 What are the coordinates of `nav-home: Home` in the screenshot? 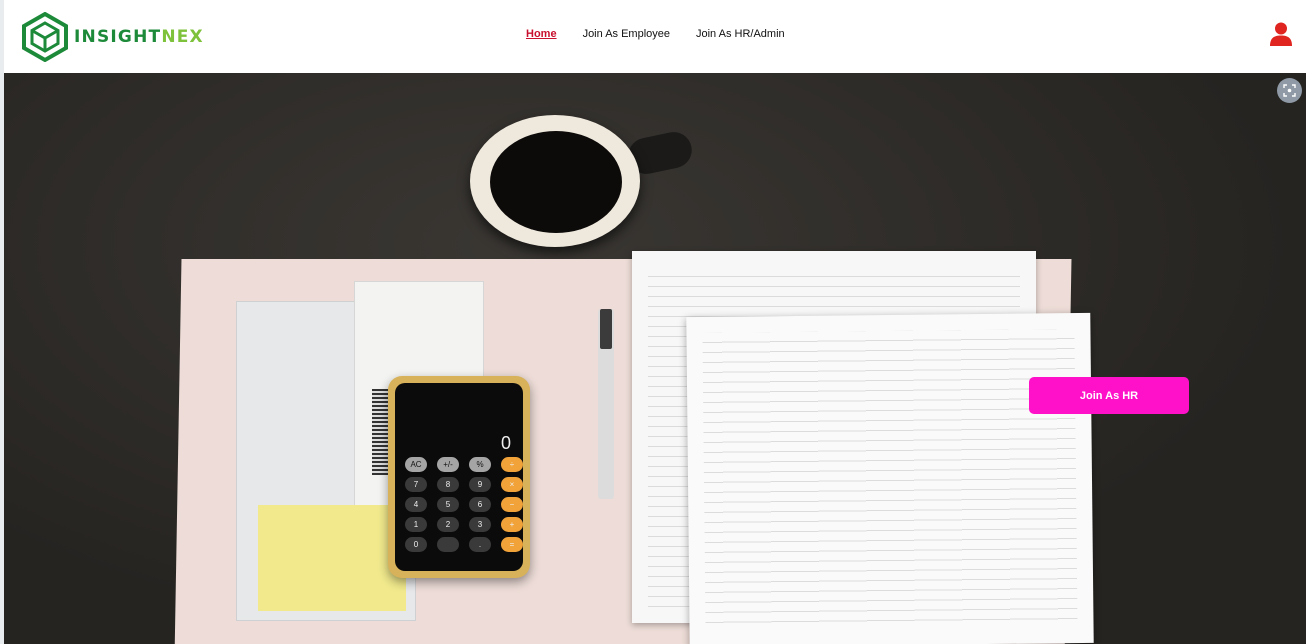 It's located at (541, 34).